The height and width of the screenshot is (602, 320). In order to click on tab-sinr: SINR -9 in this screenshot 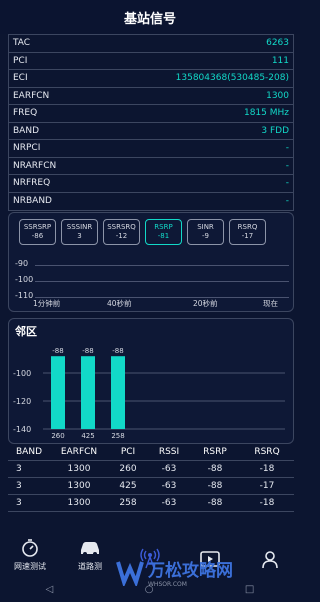, I will do `click(205, 232)`.